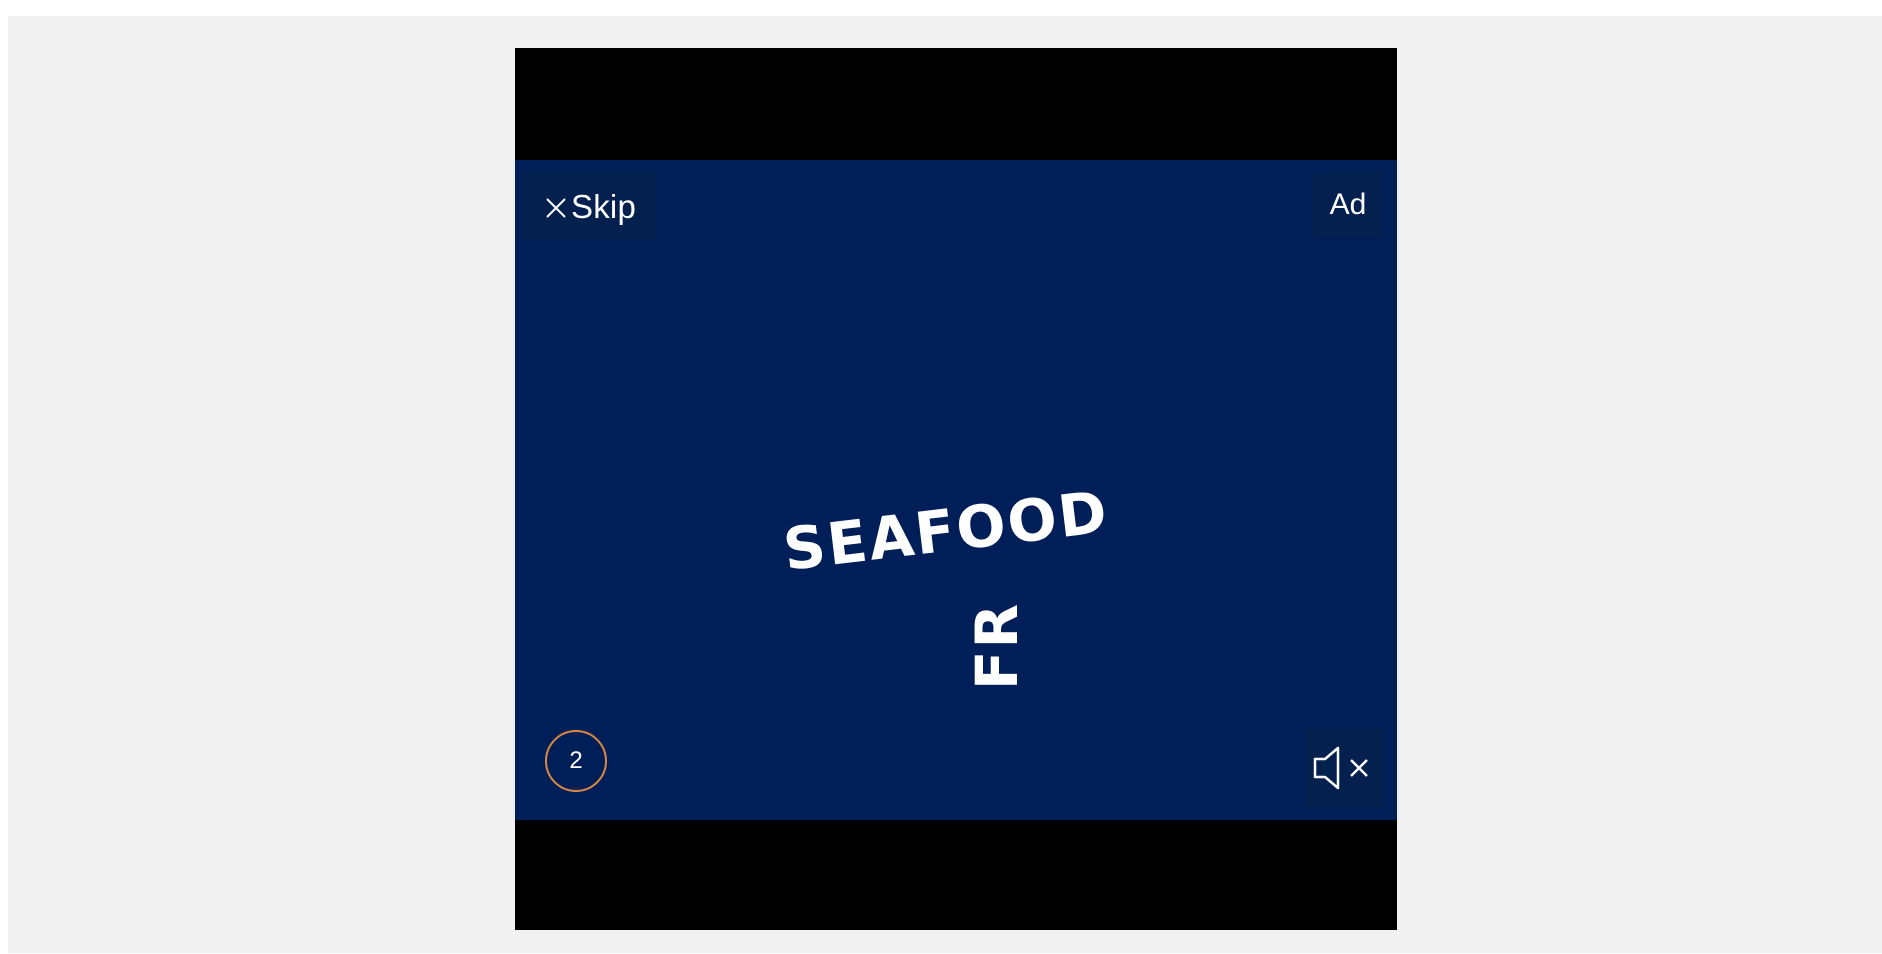 The height and width of the screenshot is (954, 1882). I want to click on brand-text-line1: SEAFOOD, so click(945, 531).